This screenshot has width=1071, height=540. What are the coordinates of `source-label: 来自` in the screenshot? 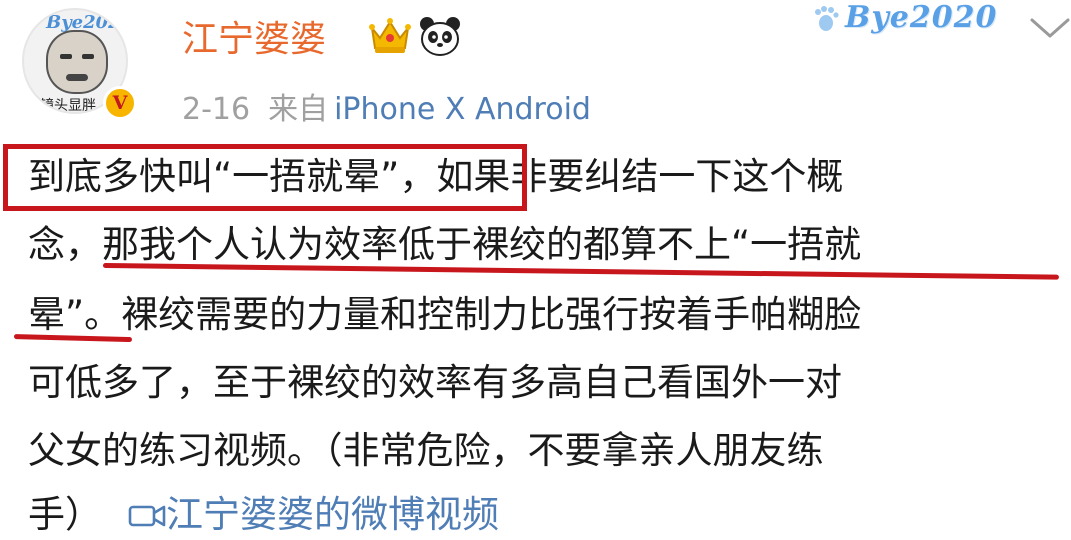 It's located at (298, 109).